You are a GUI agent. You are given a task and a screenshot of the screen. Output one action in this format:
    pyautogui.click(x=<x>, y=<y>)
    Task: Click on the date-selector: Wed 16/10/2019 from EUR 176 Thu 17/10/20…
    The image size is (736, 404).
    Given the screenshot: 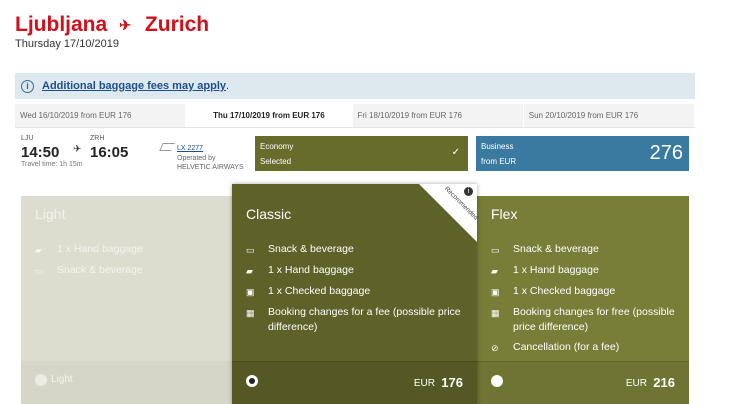 What is the action you would take?
    pyautogui.click(x=355, y=116)
    